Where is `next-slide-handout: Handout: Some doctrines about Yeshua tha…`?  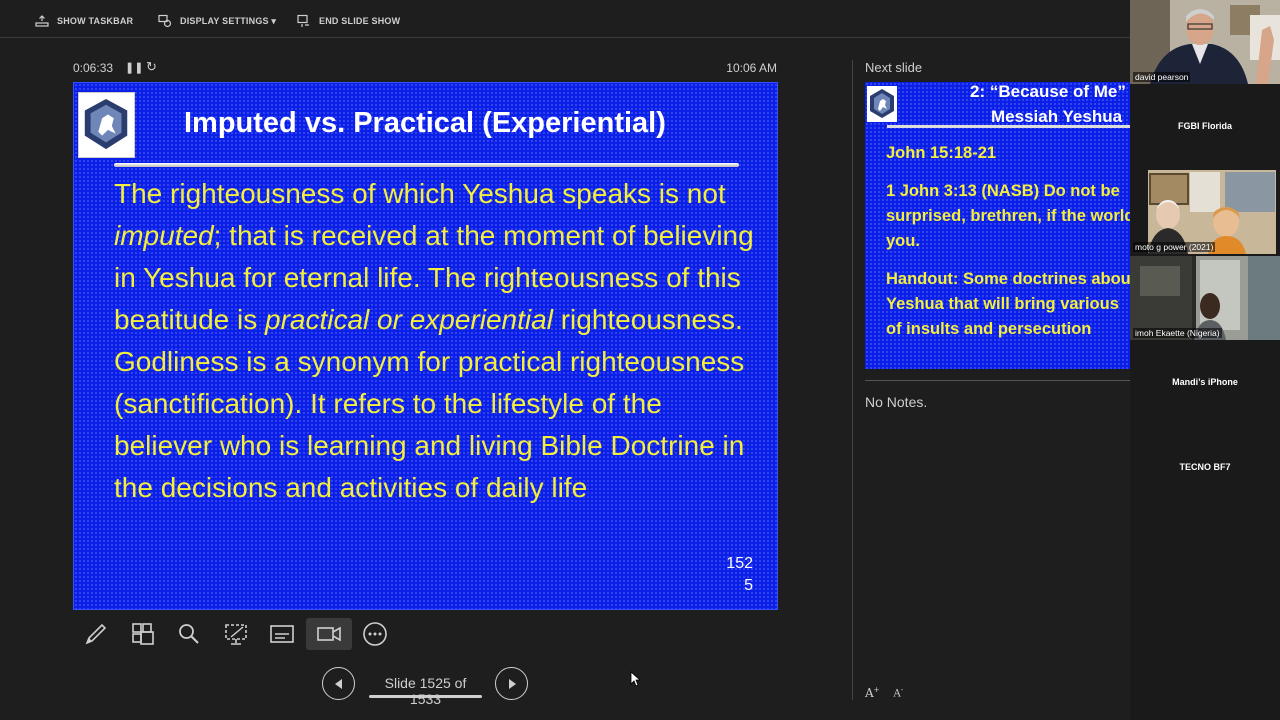 next-slide-handout: Handout: Some doctrines about Yeshua tha… is located at coordinates (1008, 304).